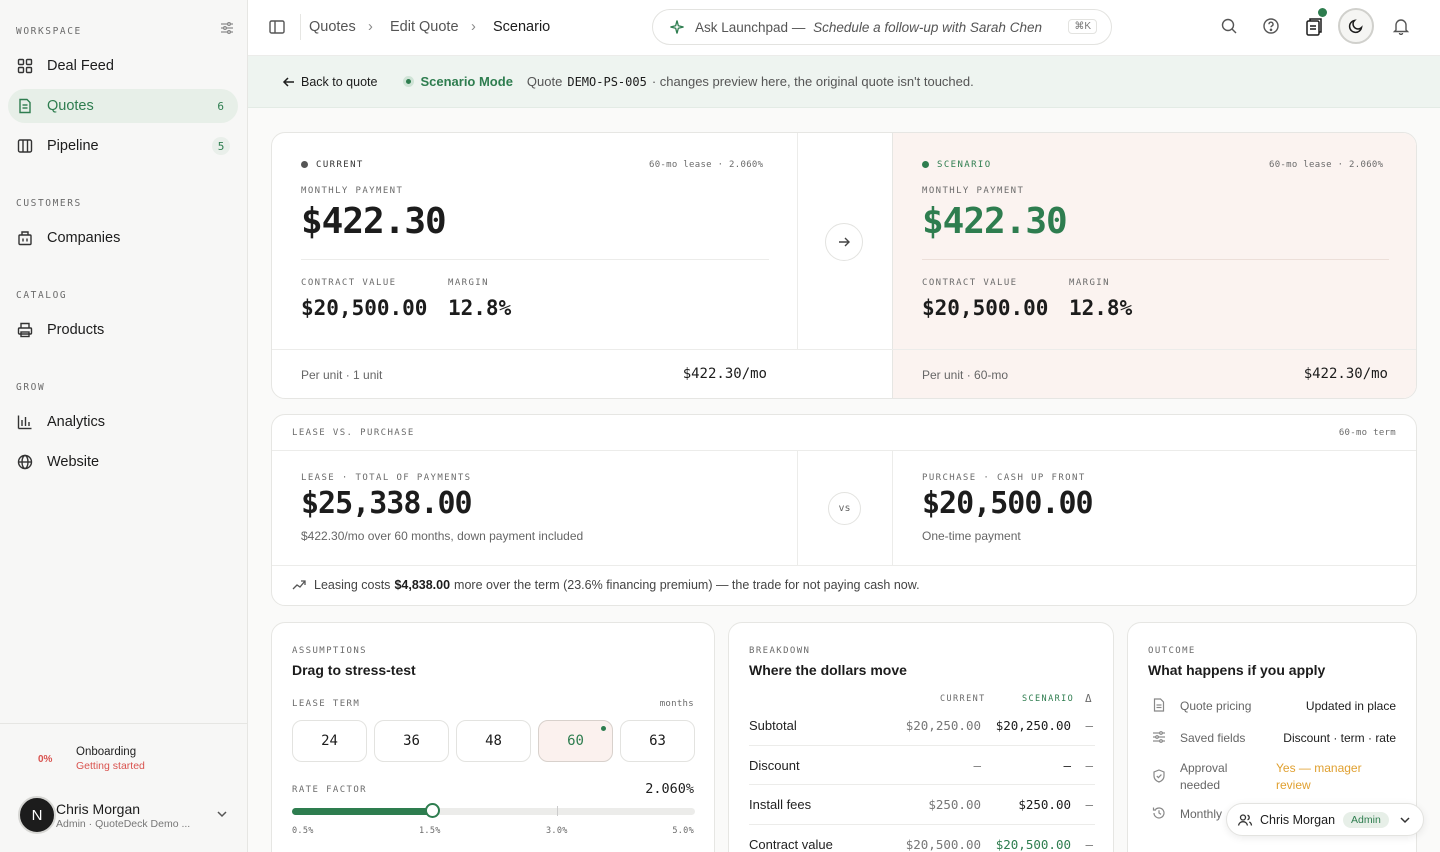 The height and width of the screenshot is (852, 1440). What do you see at coordinates (677, 27) in the screenshot?
I see `sparkle-icon` at bounding box center [677, 27].